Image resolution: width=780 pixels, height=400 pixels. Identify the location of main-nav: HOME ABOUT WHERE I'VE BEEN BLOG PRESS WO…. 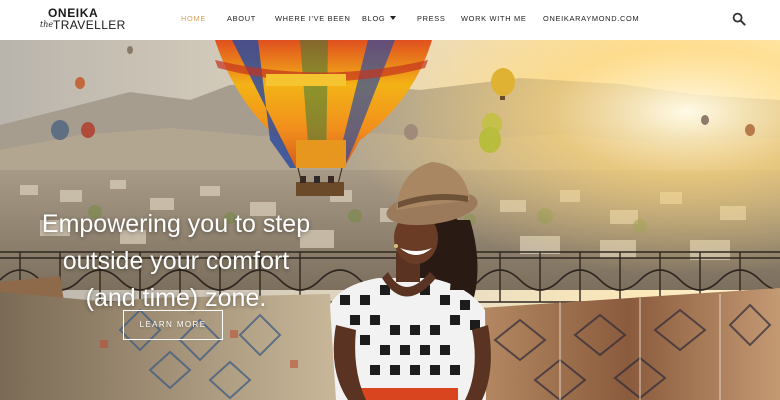
(390, 20).